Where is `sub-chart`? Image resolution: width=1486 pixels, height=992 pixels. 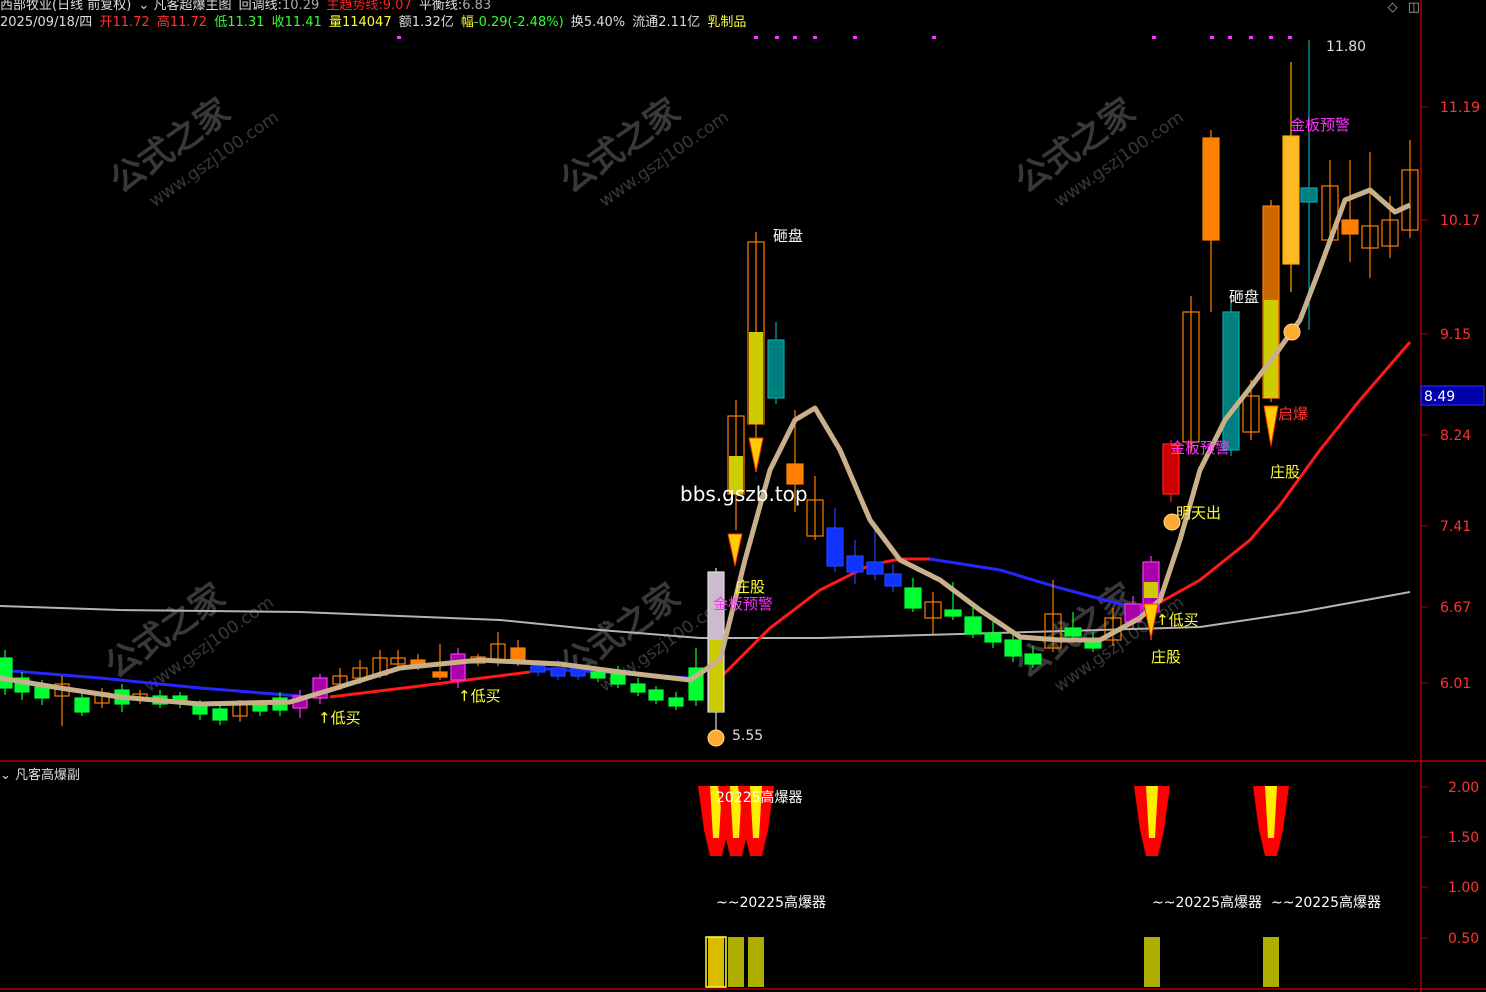
sub-chart is located at coordinates (993, 887).